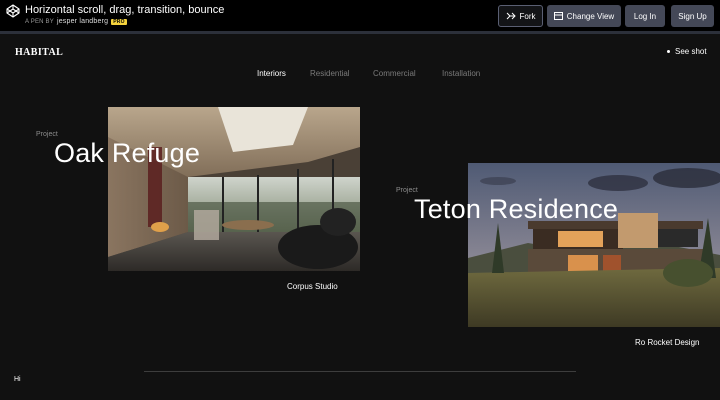 Image resolution: width=720 pixels, height=400 pixels. Describe the element at coordinates (394, 73) in the screenshot. I see `nav-item-commercial: Commercial` at that location.